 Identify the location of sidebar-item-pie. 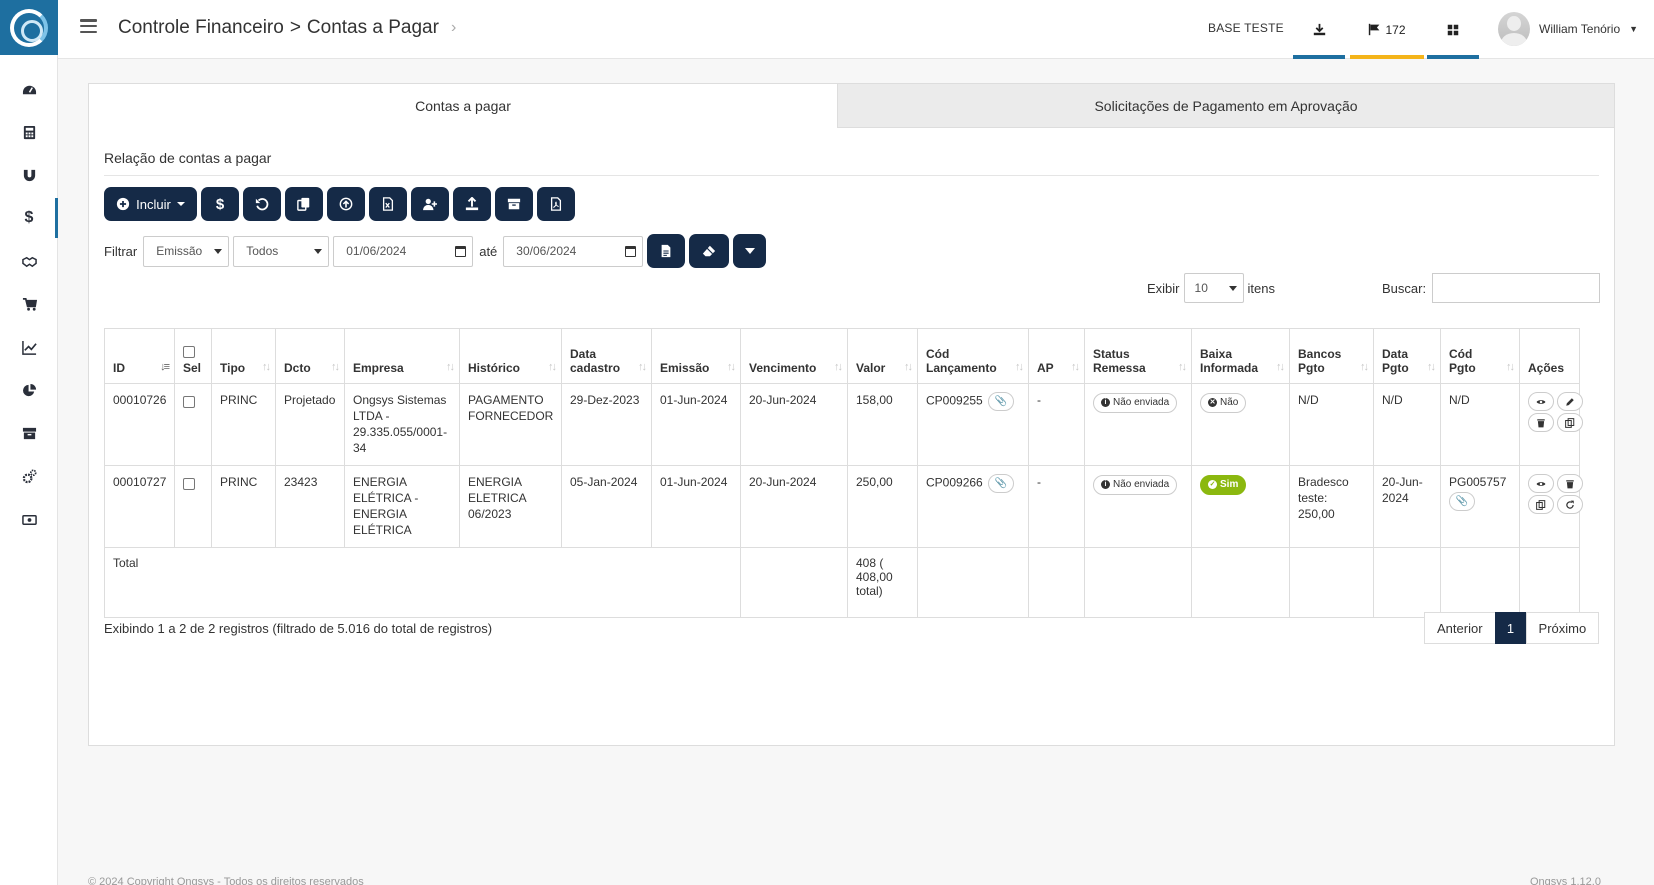
(29, 390).